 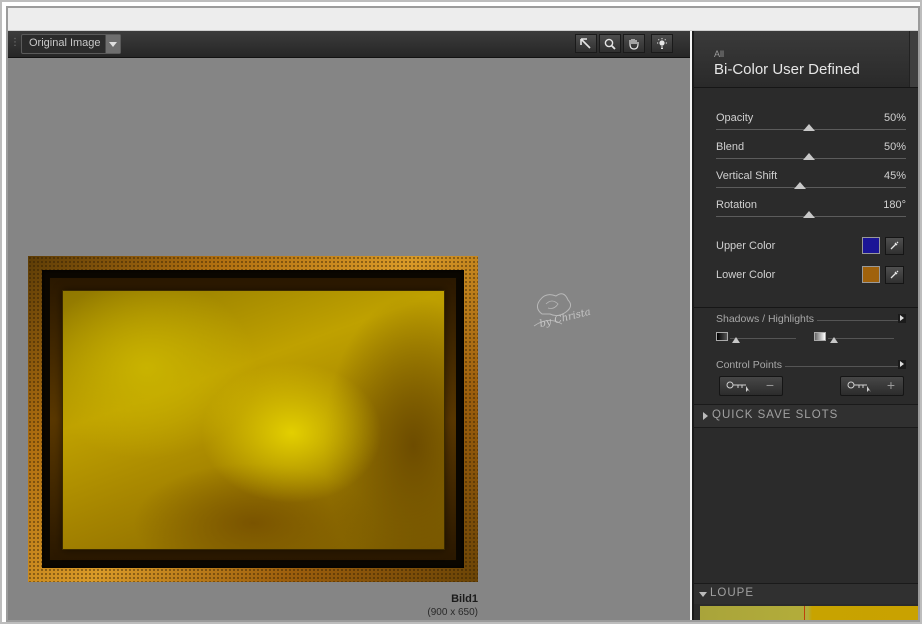 What do you see at coordinates (732, 593) in the screenshot?
I see `loupe-label: LOUPE` at bounding box center [732, 593].